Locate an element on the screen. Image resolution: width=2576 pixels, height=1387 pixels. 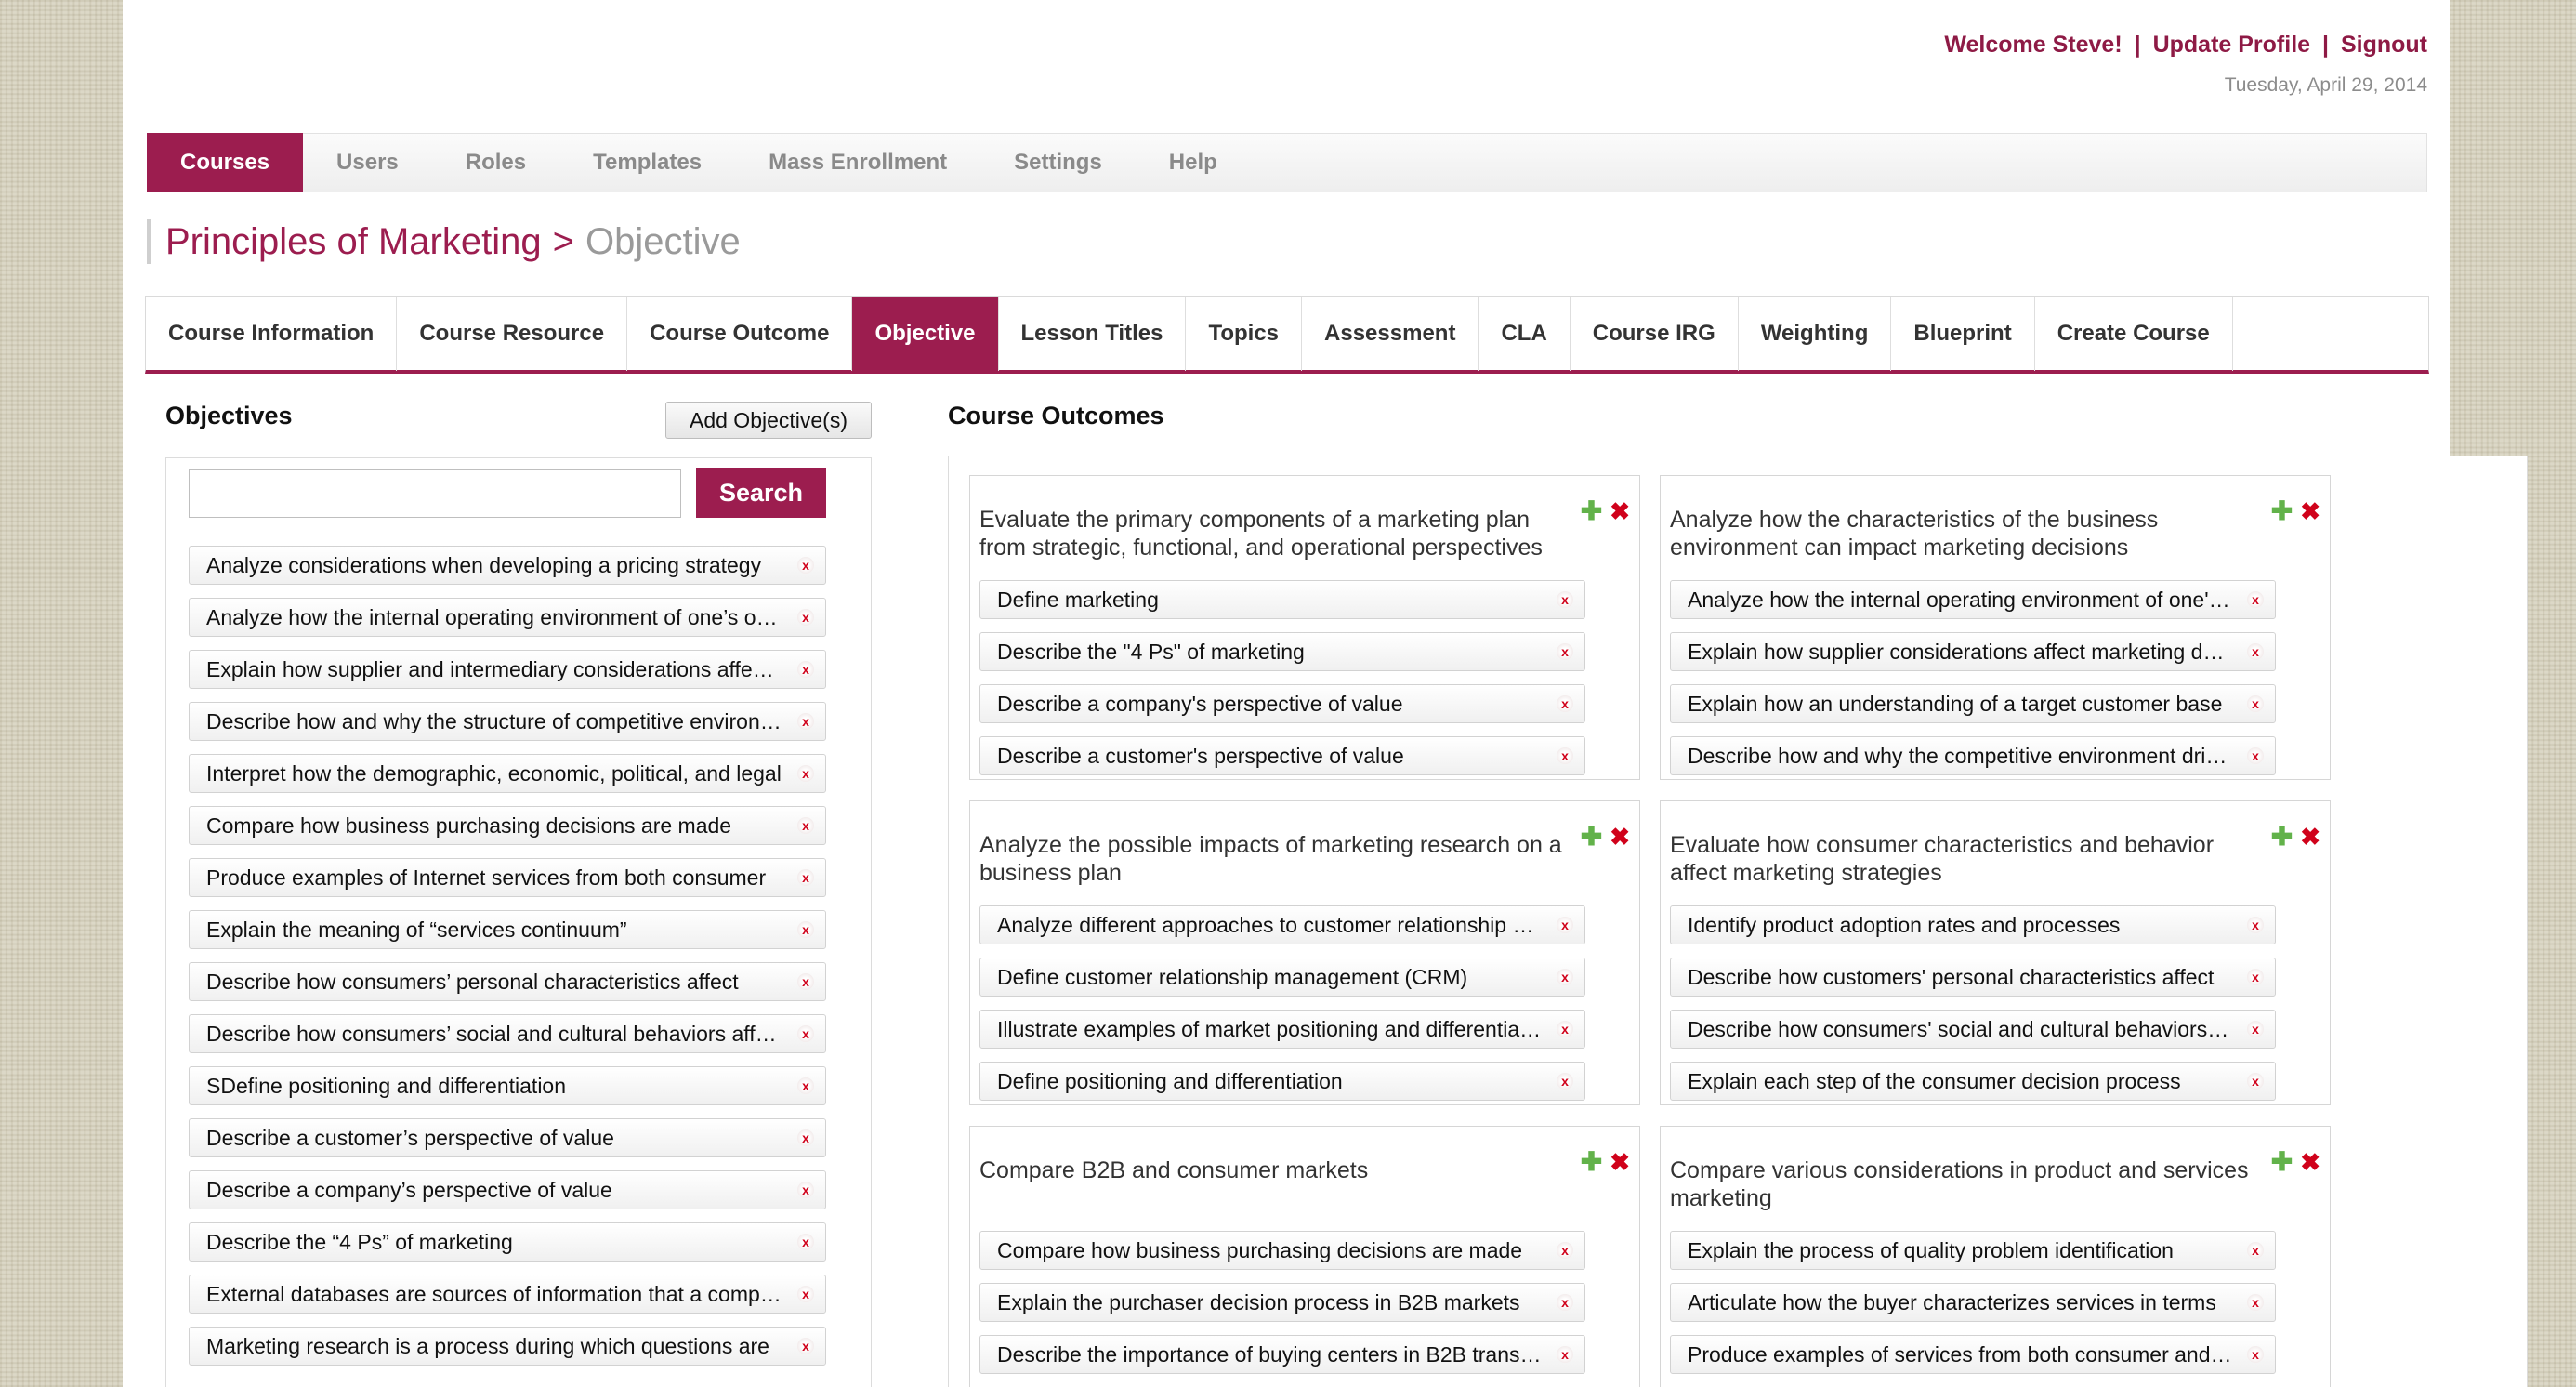
nav-item-mass-enrollment: Mass Enrollment is located at coordinates (857, 162).